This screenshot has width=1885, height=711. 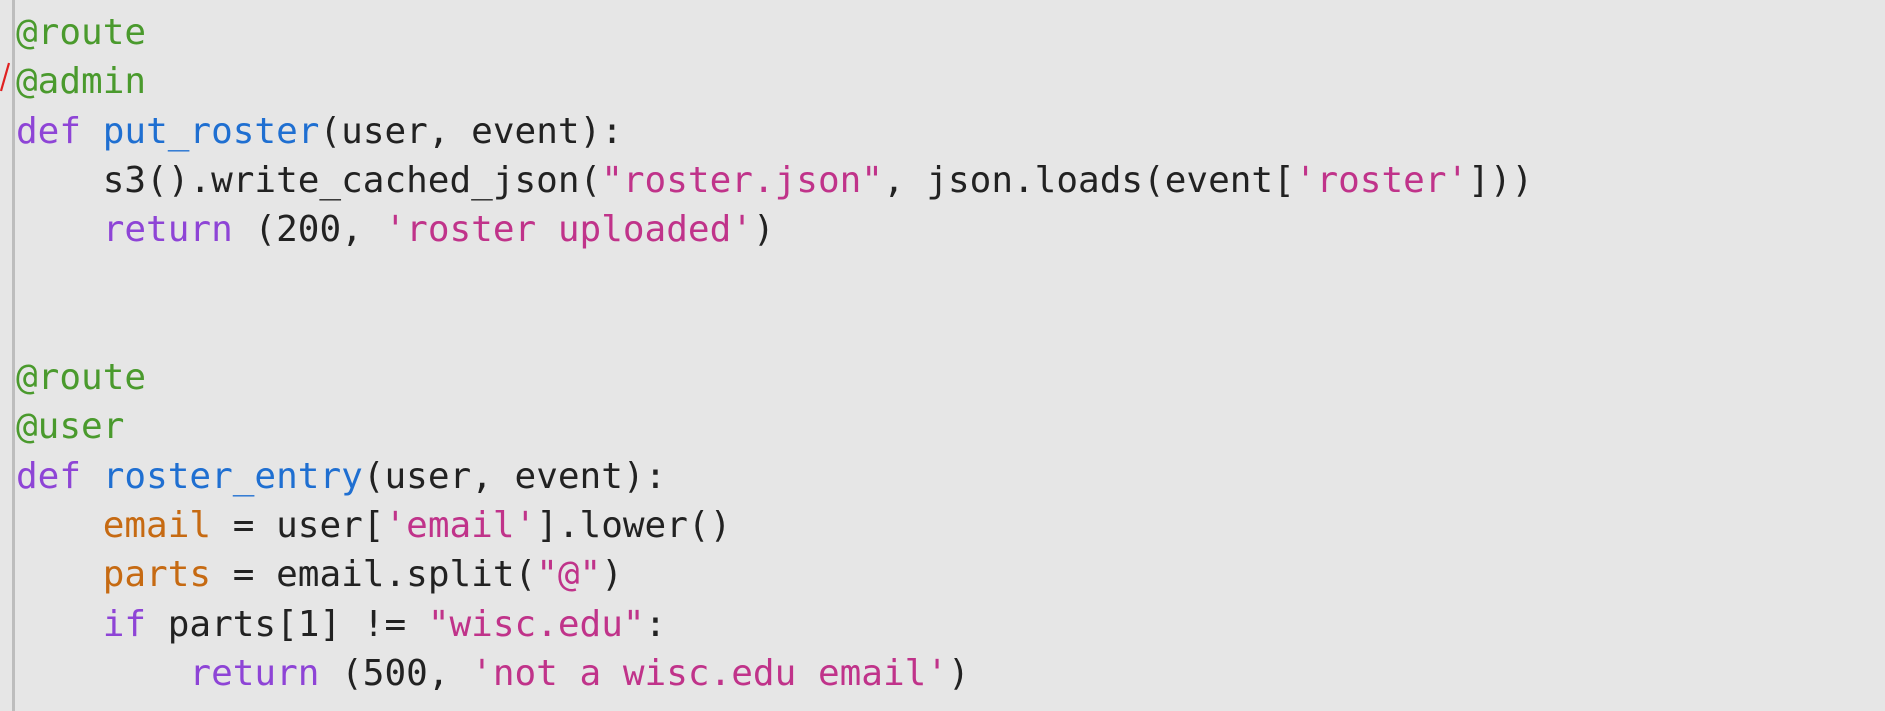 I want to click on annotation-mark, so click(x=5, y=77).